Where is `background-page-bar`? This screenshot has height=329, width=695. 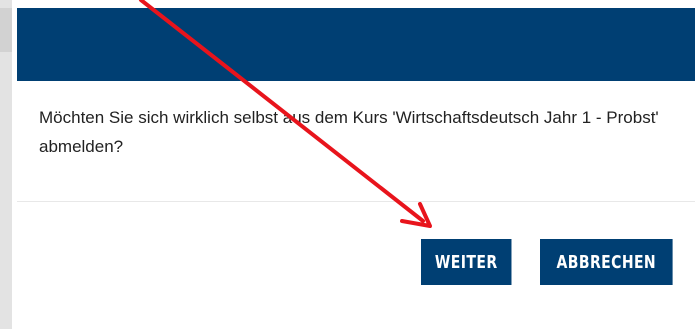
background-page-bar is located at coordinates (6, 30).